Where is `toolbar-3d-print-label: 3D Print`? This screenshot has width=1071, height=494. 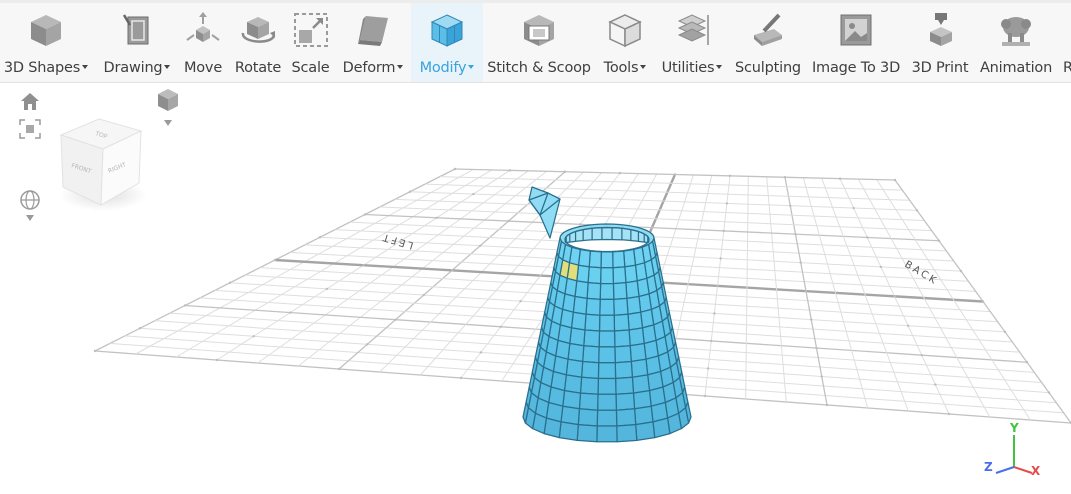
toolbar-3d-print-label: 3D Print is located at coordinates (940, 68).